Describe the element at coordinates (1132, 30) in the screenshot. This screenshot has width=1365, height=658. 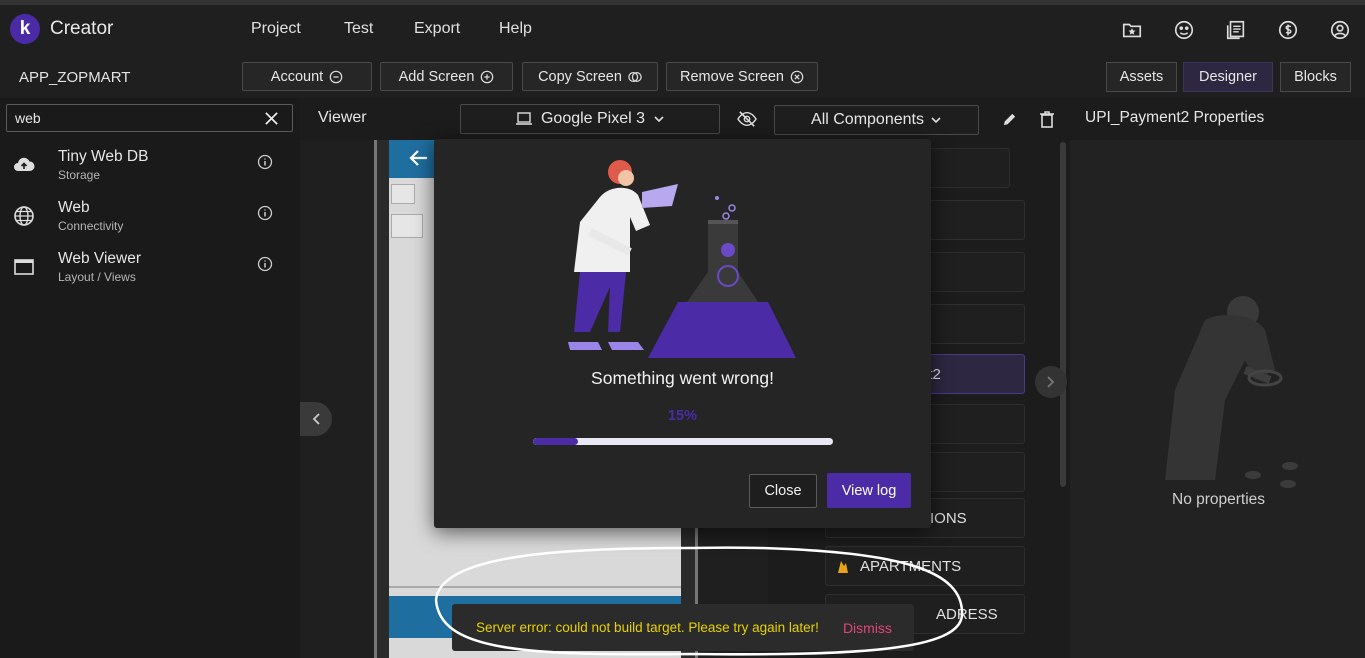
I see `folder-star-icon` at that location.